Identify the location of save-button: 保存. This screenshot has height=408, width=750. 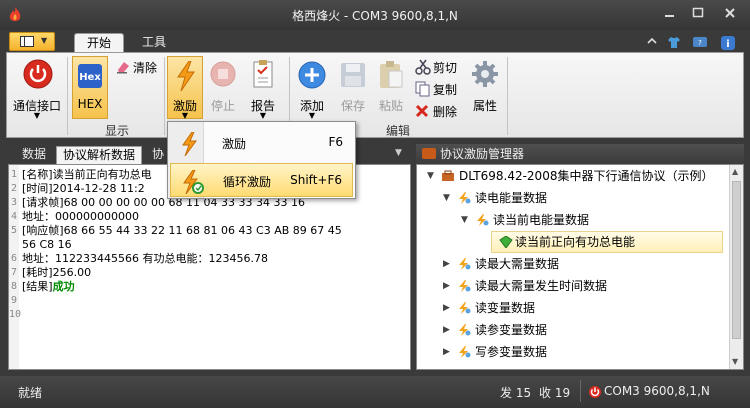
(353, 88).